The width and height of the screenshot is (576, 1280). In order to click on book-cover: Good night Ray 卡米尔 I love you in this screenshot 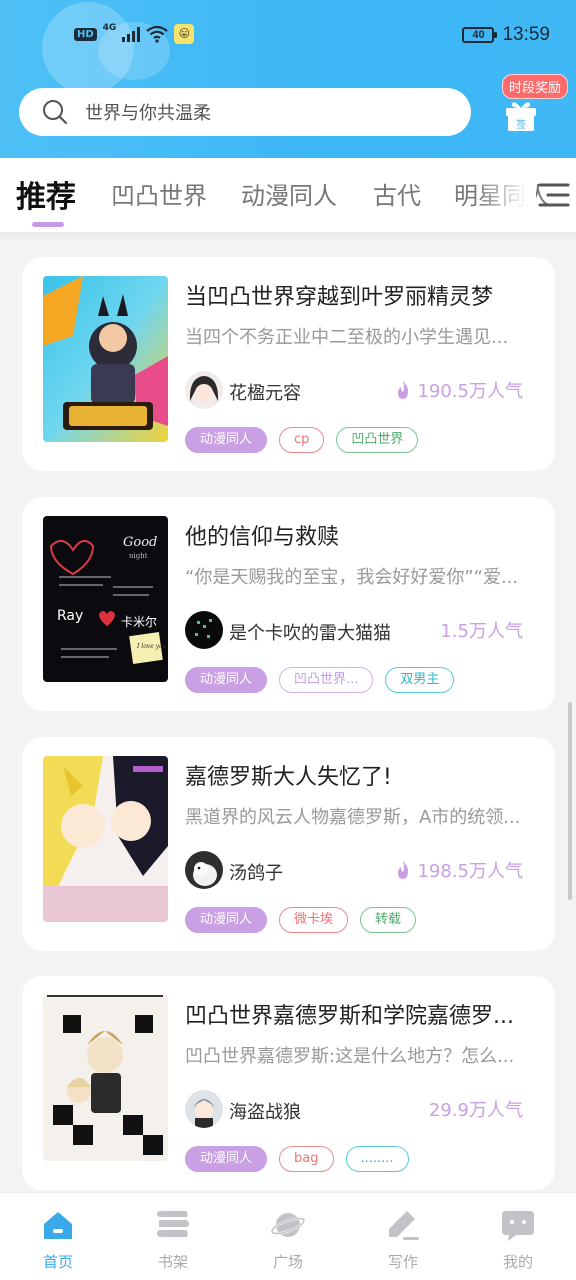, I will do `click(105, 599)`.